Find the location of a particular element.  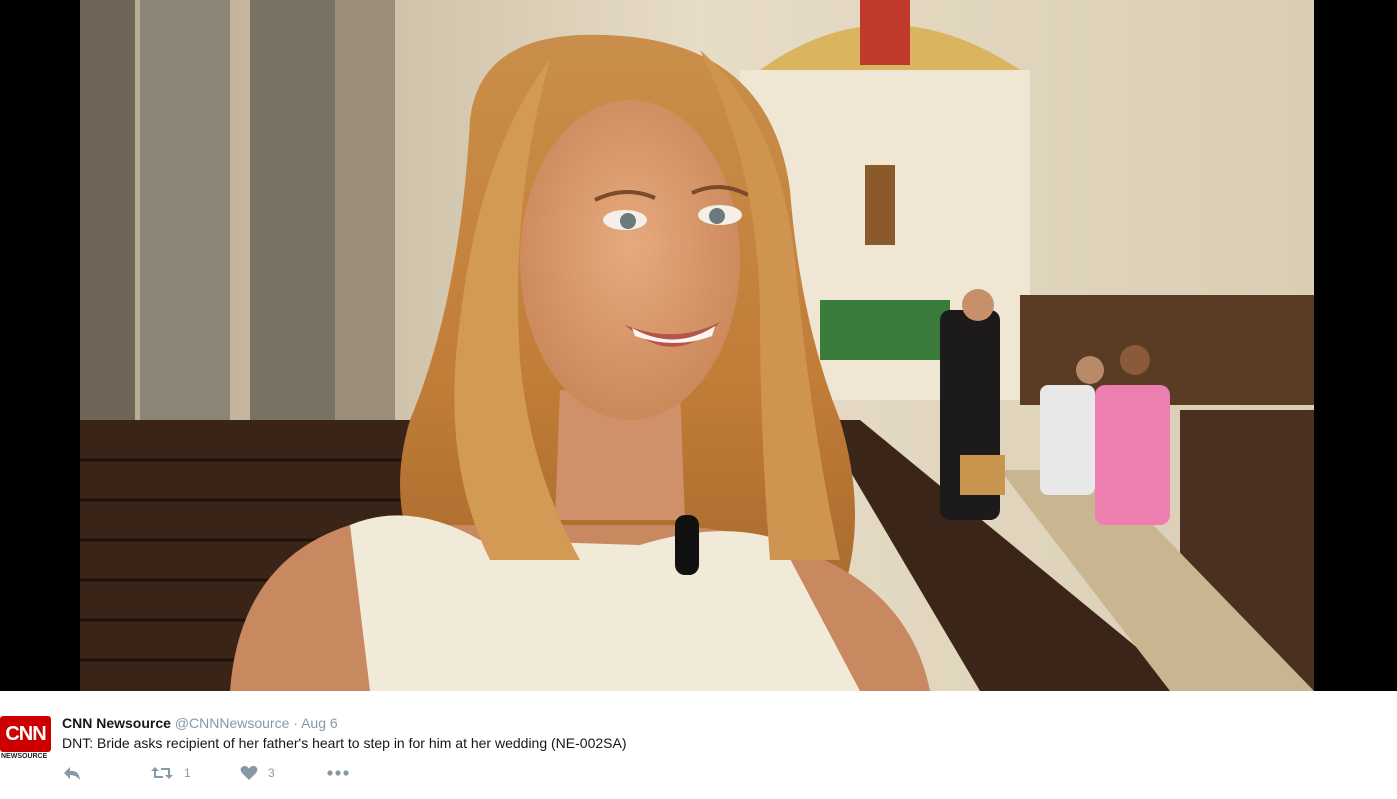

retweet-icon is located at coordinates (162, 773).